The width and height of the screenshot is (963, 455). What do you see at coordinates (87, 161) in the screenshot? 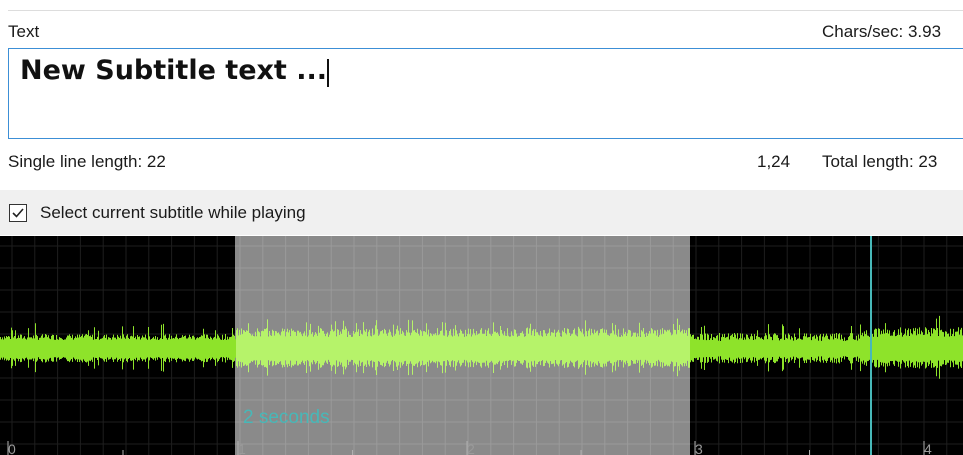
I see `single-line-length-label: Single line length: 22` at bounding box center [87, 161].